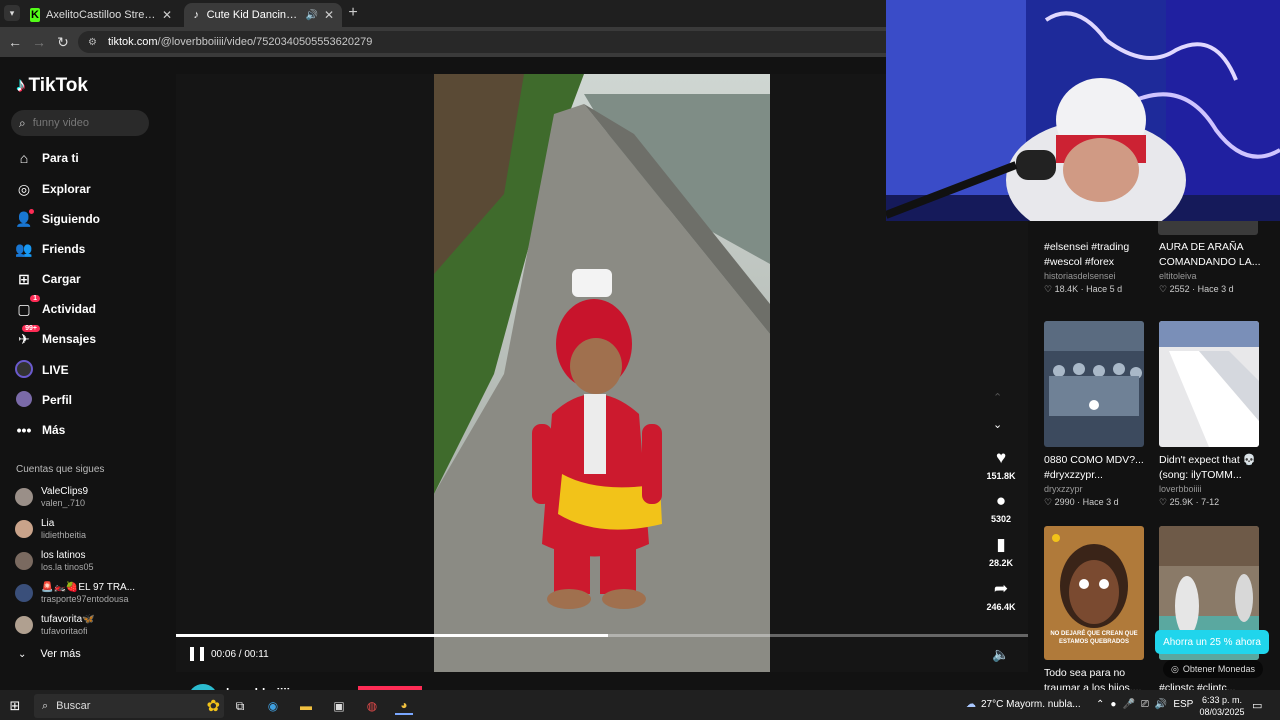 This screenshot has width=1280, height=720. Describe the element at coordinates (31, 328) in the screenshot. I see `messages-badge: 99+` at that location.